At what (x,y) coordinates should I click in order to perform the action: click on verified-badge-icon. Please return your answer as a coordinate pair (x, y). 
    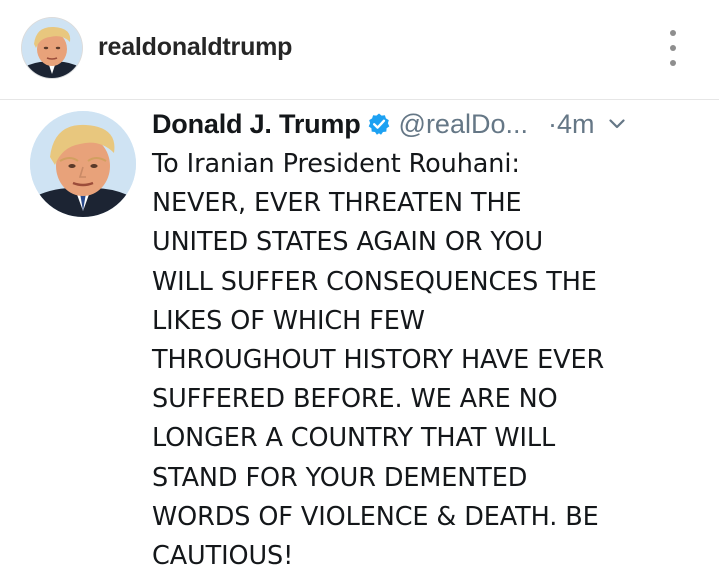
    Looking at the image, I should click on (379, 124).